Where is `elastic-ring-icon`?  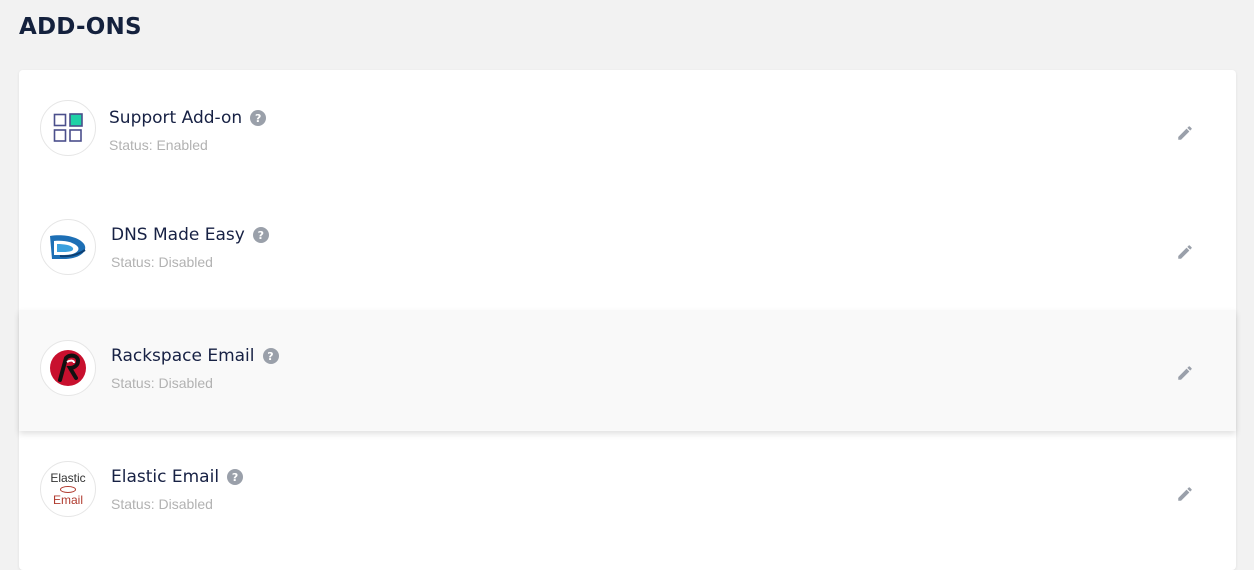
elastic-ring-icon is located at coordinates (68, 489).